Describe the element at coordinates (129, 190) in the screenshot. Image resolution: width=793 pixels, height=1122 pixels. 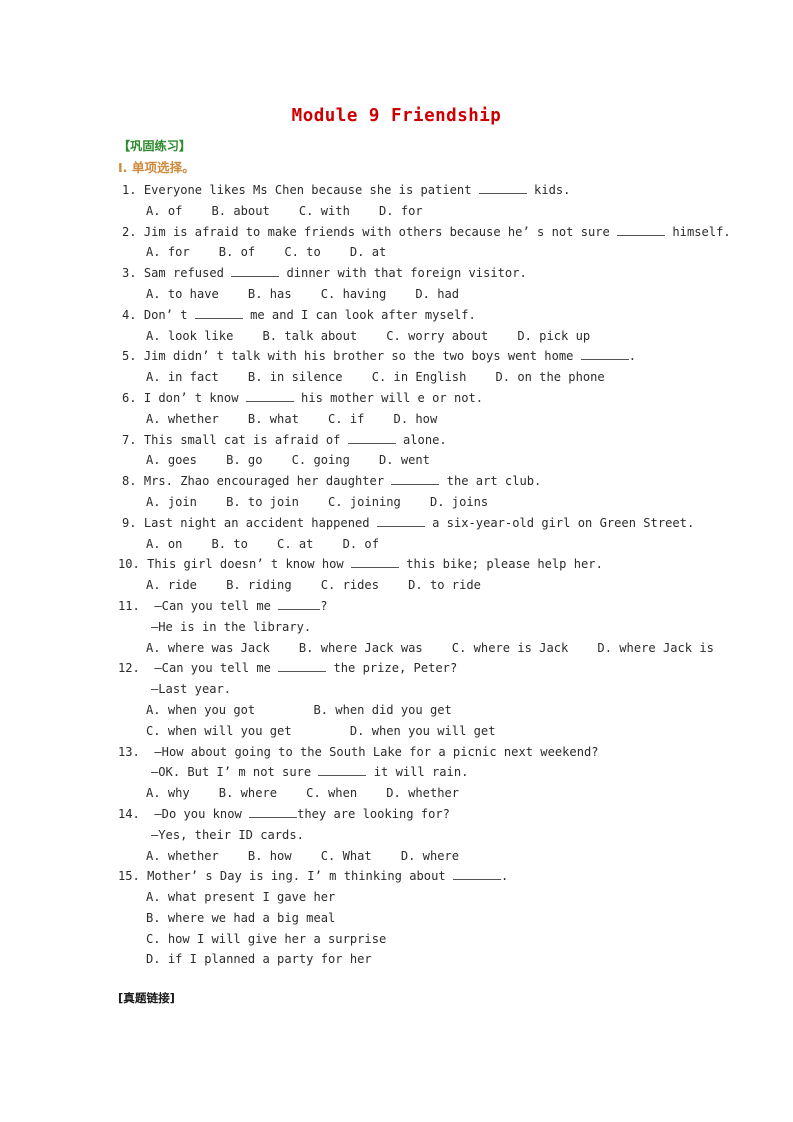
I see `question-number: 1.` at that location.